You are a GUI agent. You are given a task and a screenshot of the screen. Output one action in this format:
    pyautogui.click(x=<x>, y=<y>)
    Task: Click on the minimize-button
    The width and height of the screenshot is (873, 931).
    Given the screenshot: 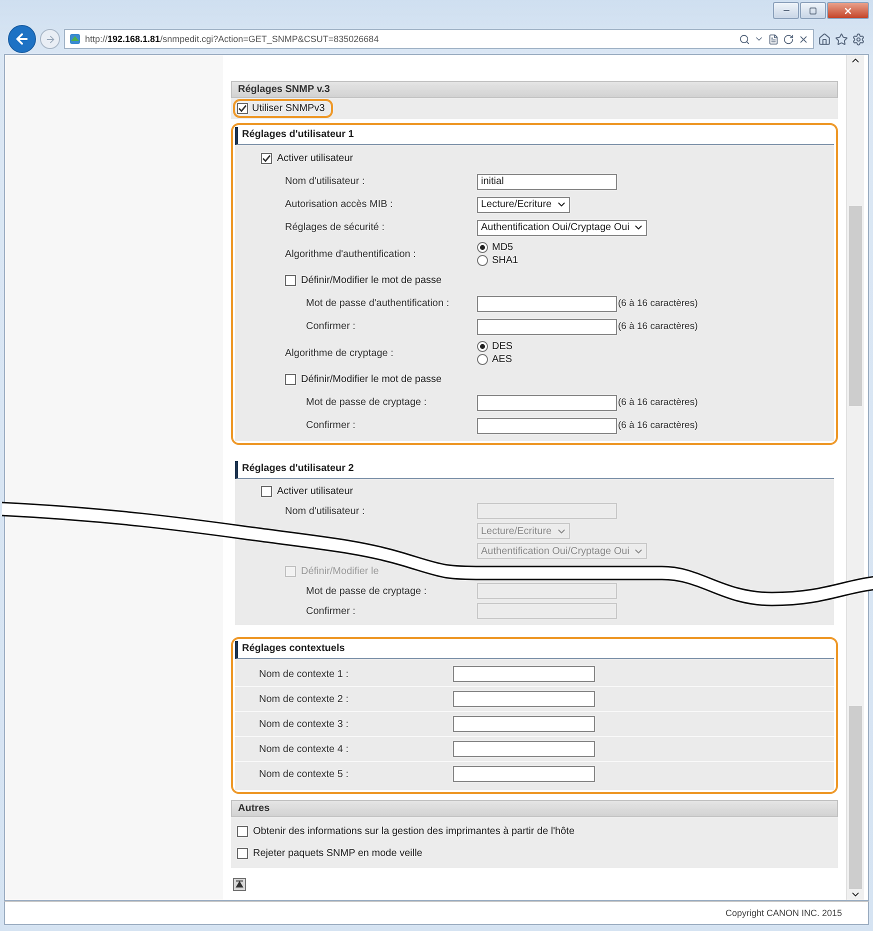 What is the action you would take?
    pyautogui.click(x=786, y=10)
    